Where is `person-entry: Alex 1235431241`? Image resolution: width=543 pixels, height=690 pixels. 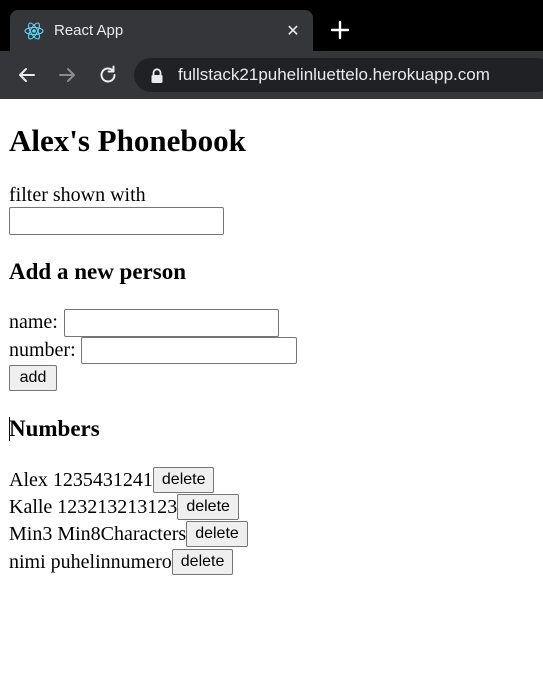
person-entry: Alex 1235431241 is located at coordinates (81, 480).